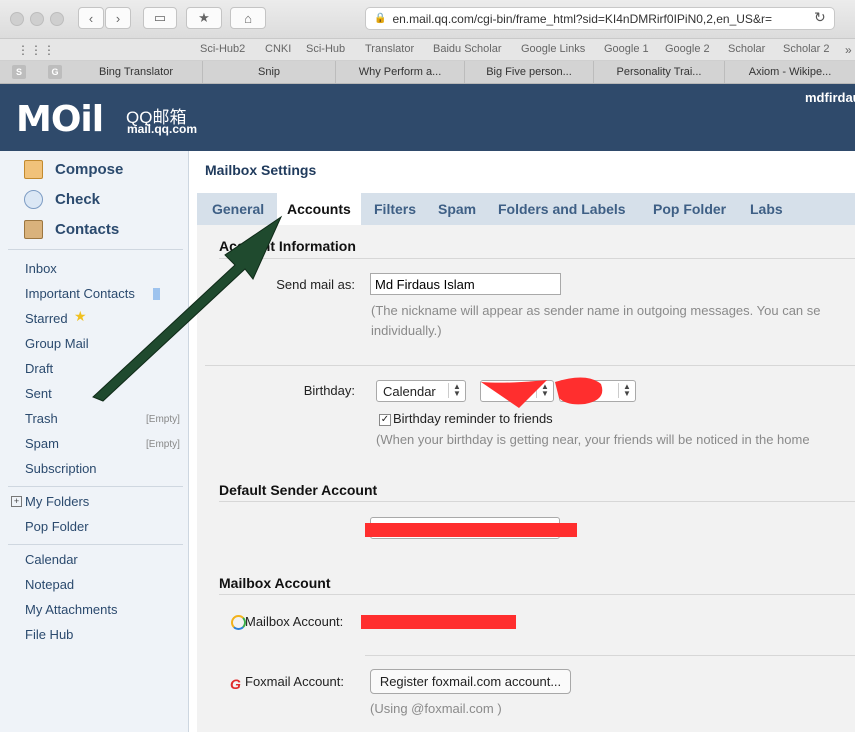  What do you see at coordinates (626, 49) in the screenshot?
I see `bookmark-link: Google 1` at bounding box center [626, 49].